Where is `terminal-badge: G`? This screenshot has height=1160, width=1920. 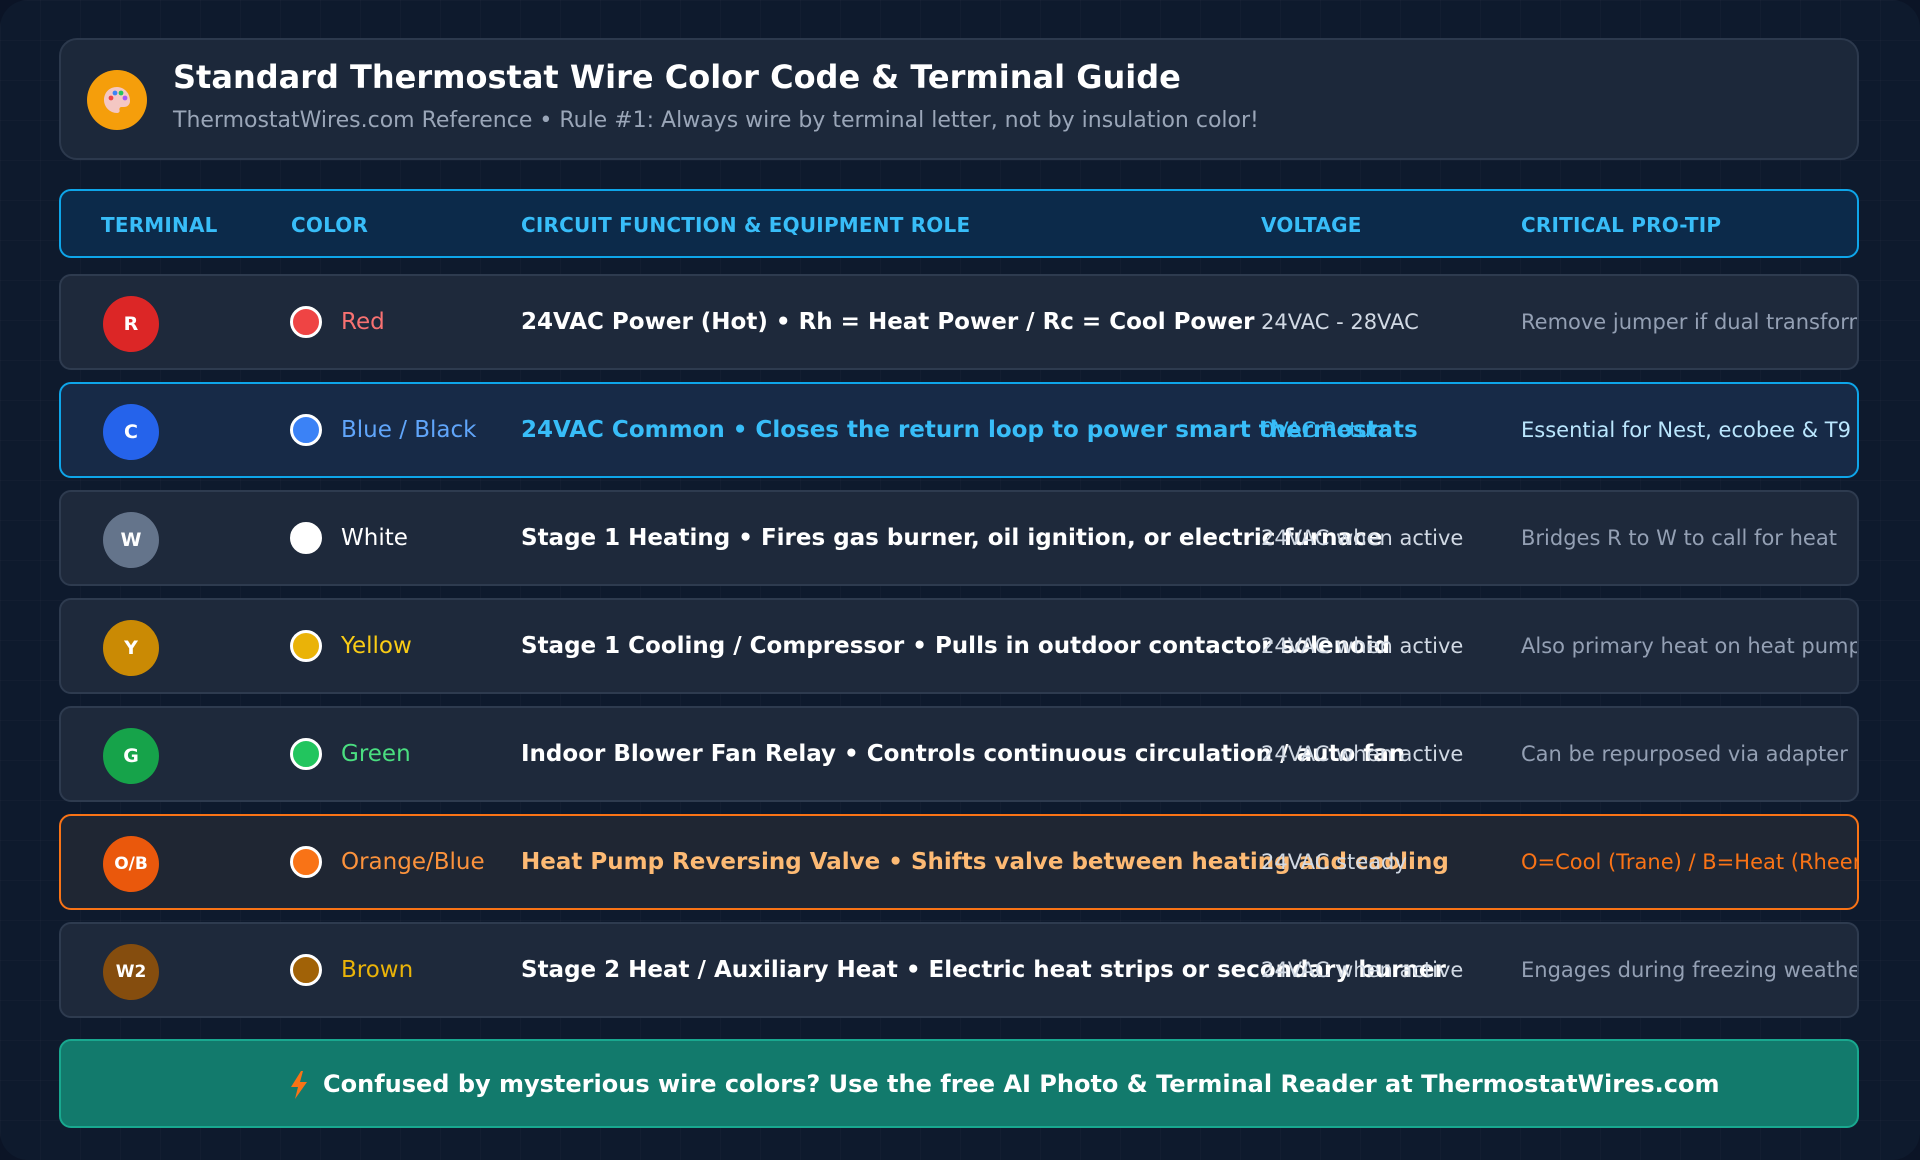
terminal-badge: G is located at coordinates (131, 756).